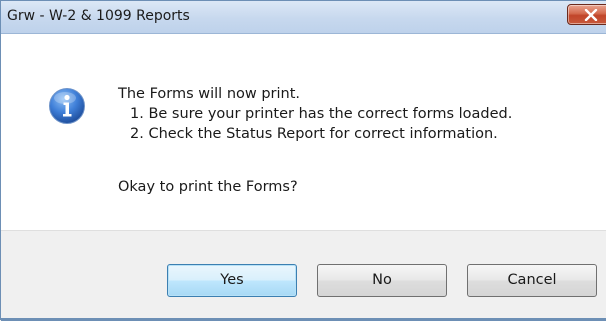 The image size is (606, 321). I want to click on yes-button: Yes, so click(232, 280).